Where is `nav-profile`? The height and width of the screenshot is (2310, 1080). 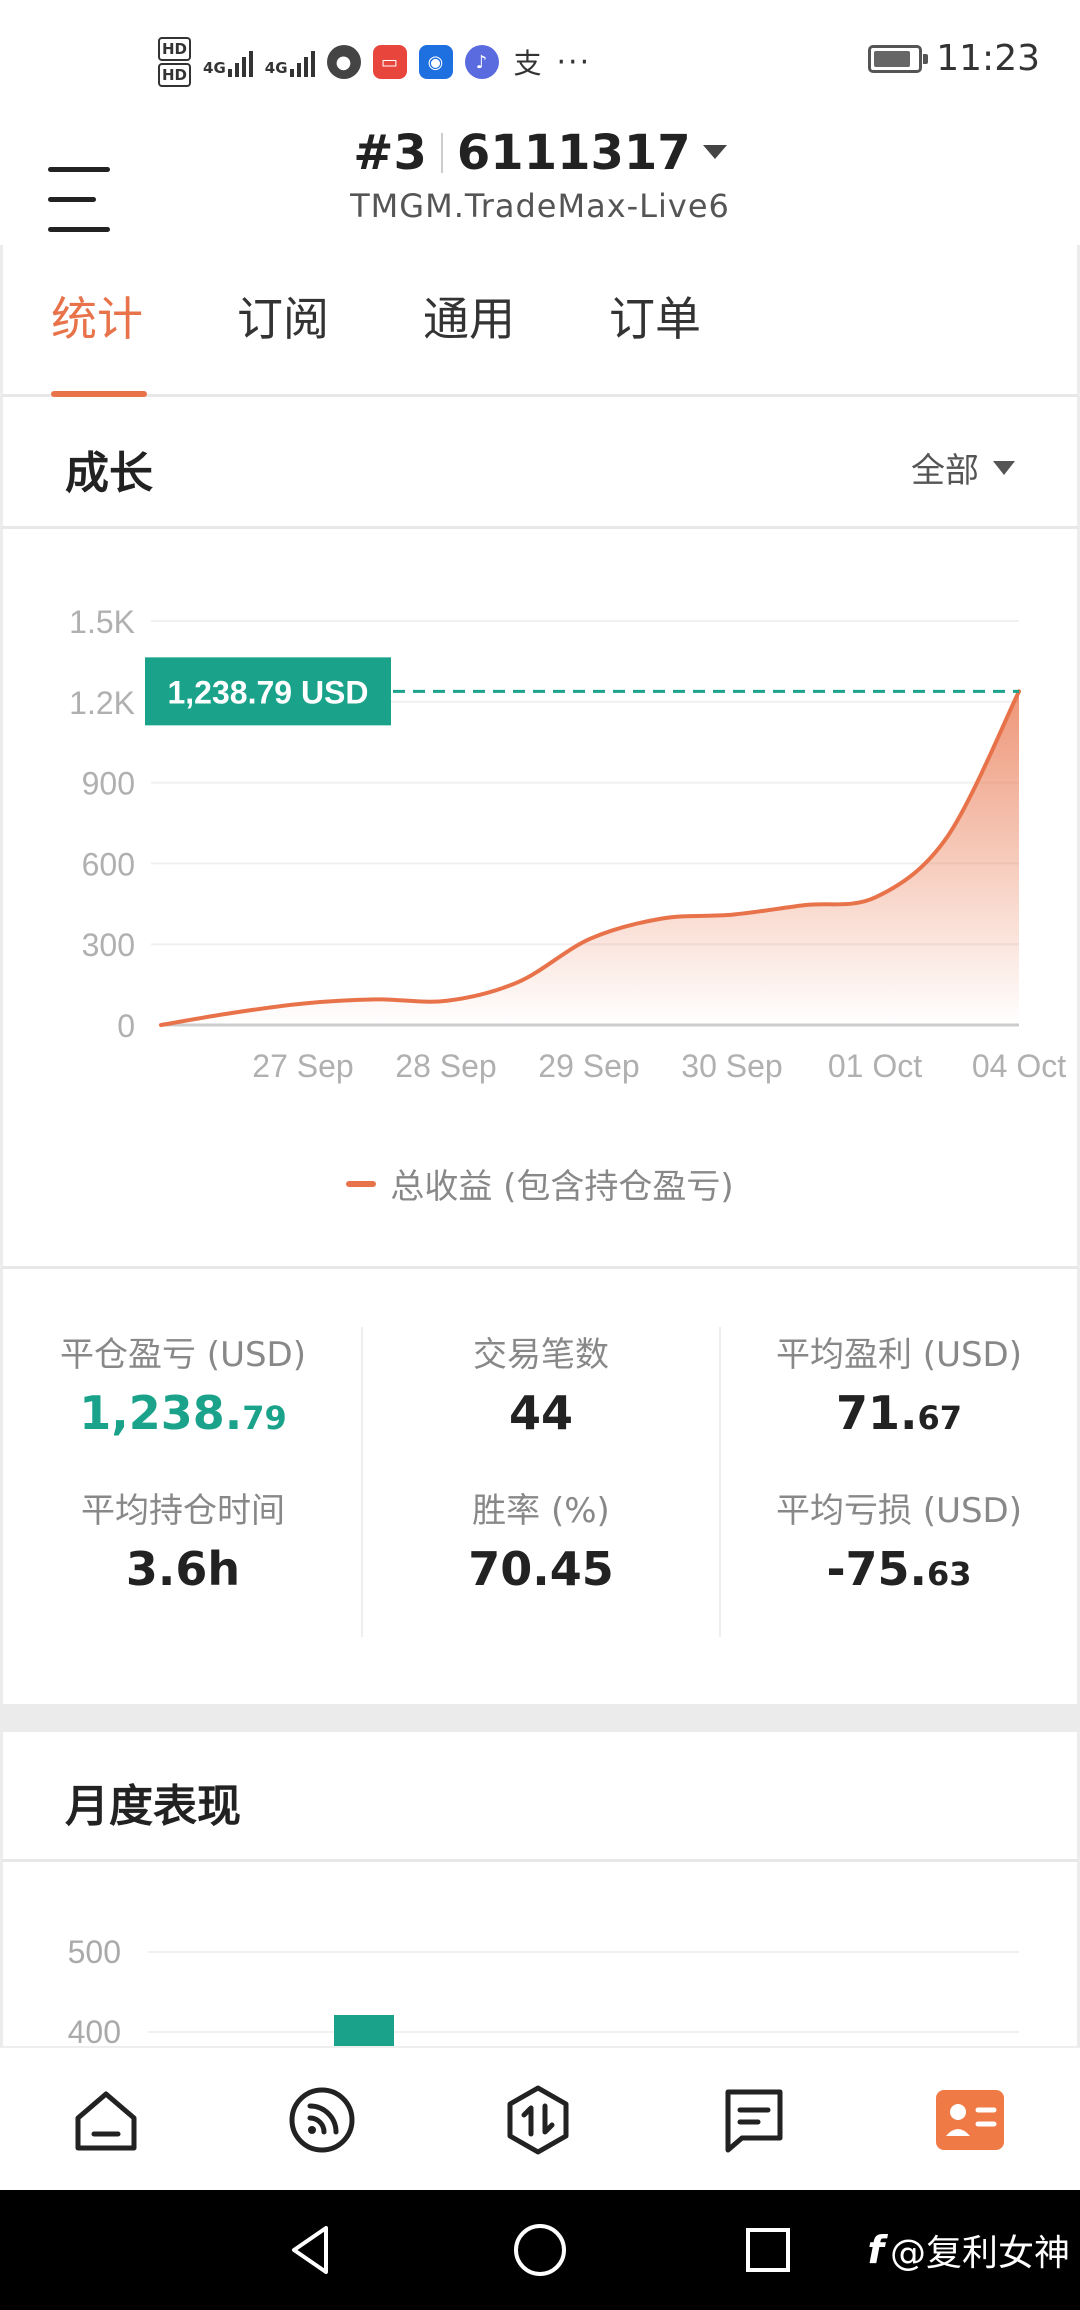
nav-profile is located at coordinates (970, 2120).